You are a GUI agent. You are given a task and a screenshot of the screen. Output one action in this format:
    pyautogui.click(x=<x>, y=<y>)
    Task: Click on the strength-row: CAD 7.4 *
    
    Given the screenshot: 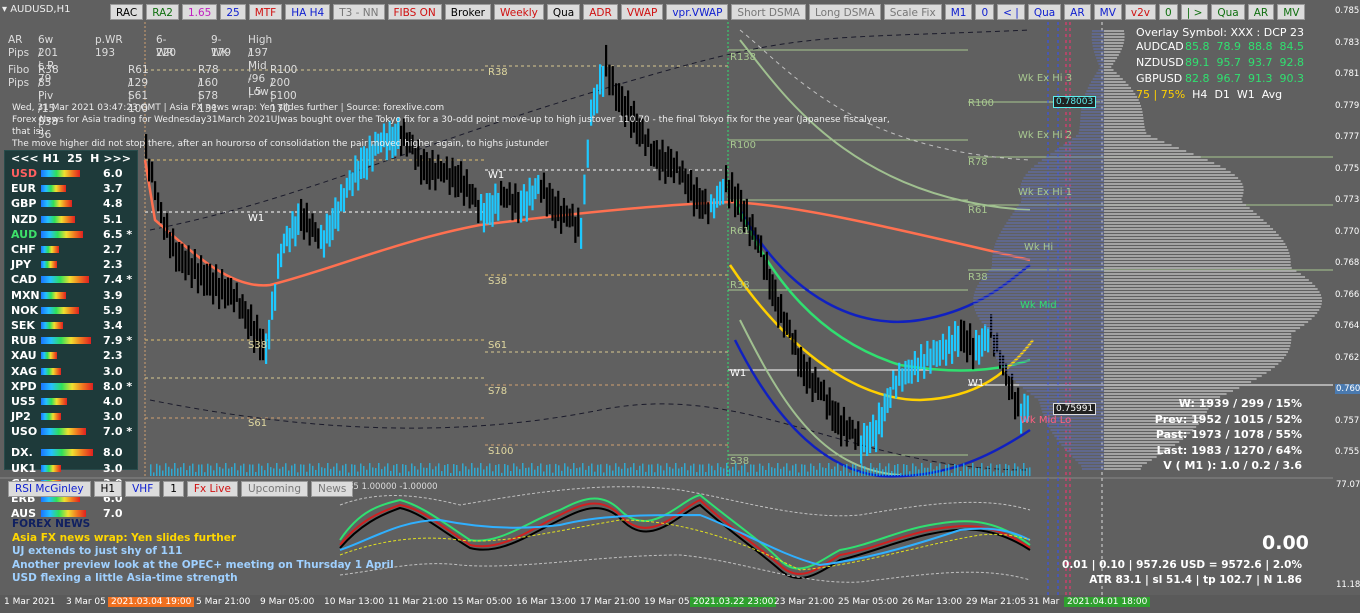 What is the action you would take?
    pyautogui.click(x=71, y=279)
    